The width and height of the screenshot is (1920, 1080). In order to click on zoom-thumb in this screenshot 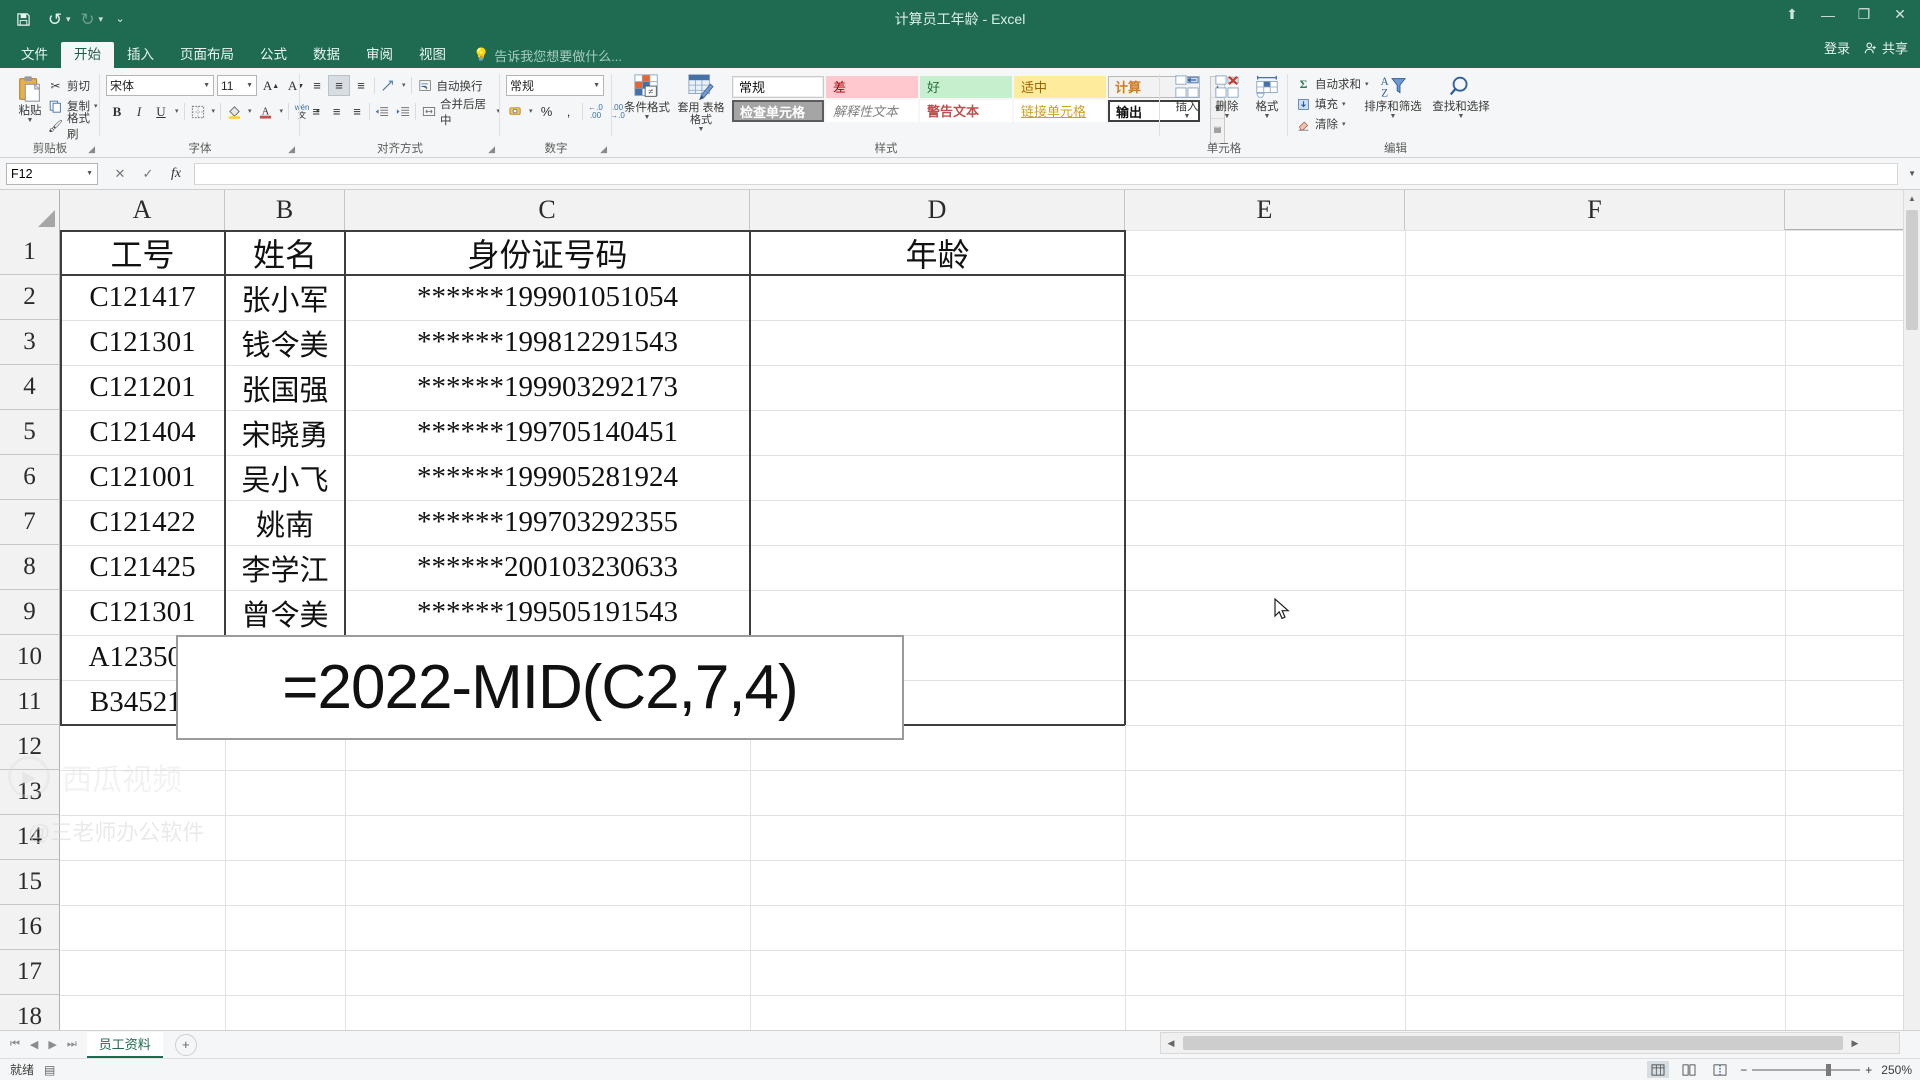, I will do `click(1829, 1069)`.